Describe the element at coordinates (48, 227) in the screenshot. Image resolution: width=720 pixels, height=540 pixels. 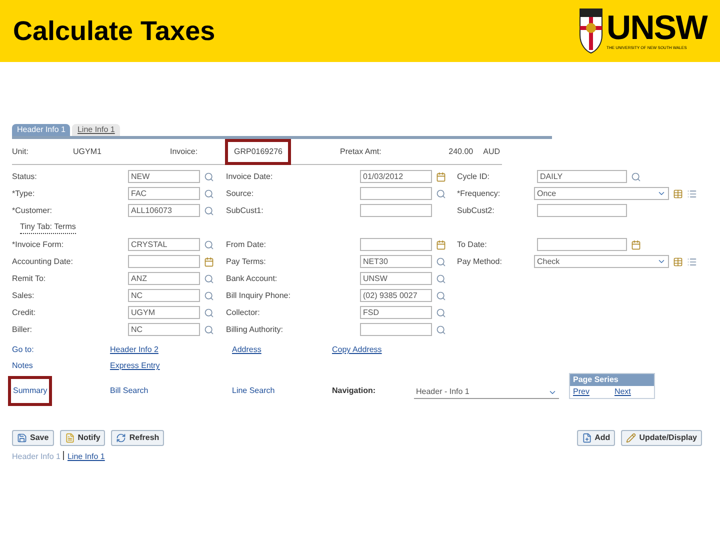
I see `terms-link: Tiny Tab: Terms` at that location.